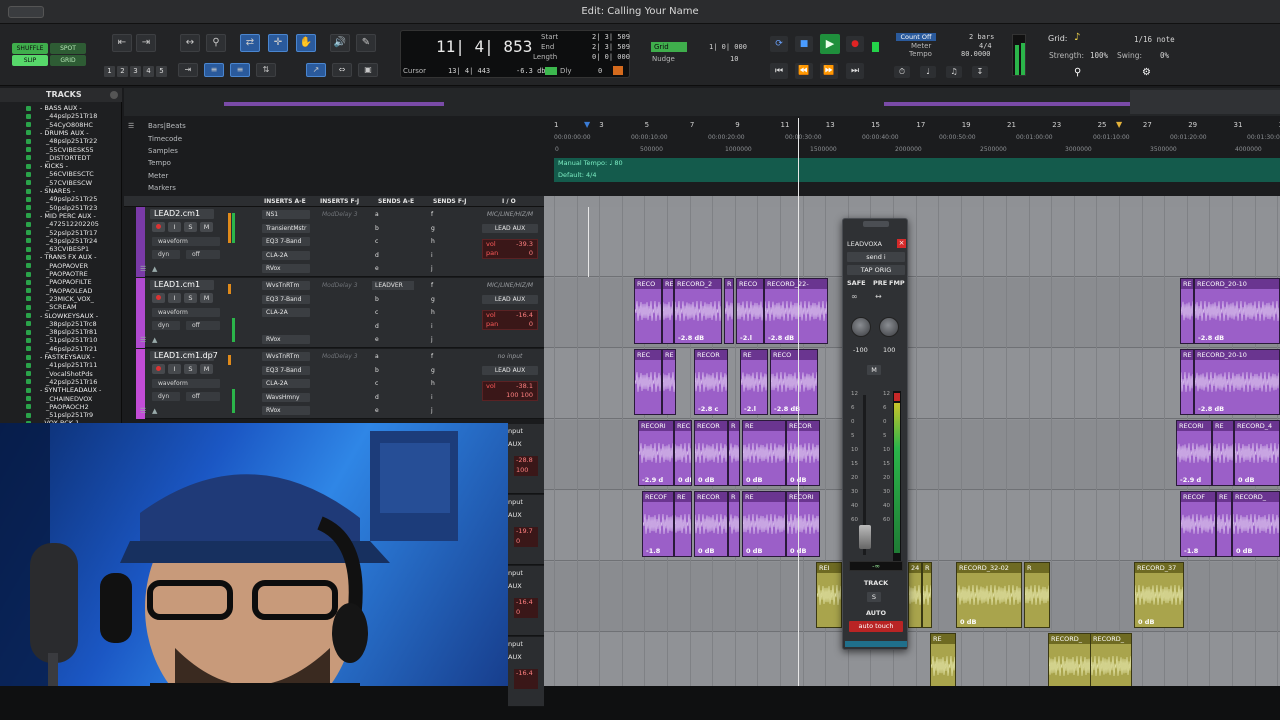  I want to click on view-options-icon: ▣, so click(368, 70).